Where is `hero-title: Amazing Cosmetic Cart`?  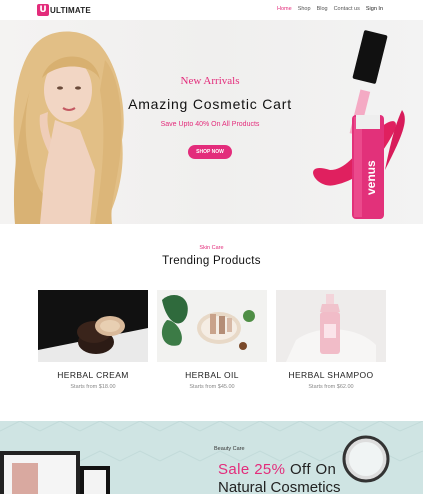 hero-title: Amazing Cosmetic Cart is located at coordinates (210, 104).